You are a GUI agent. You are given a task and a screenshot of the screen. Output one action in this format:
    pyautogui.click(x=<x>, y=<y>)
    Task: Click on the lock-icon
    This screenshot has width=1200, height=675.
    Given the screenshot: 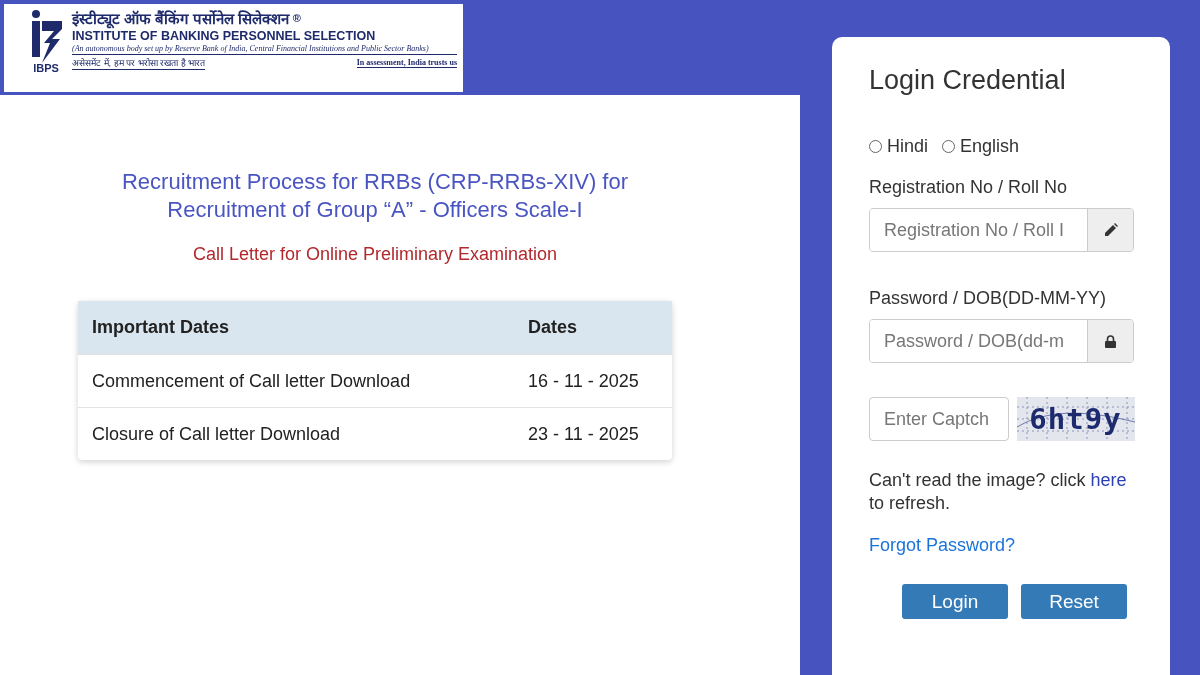 What is the action you would take?
    pyautogui.click(x=1110, y=341)
    